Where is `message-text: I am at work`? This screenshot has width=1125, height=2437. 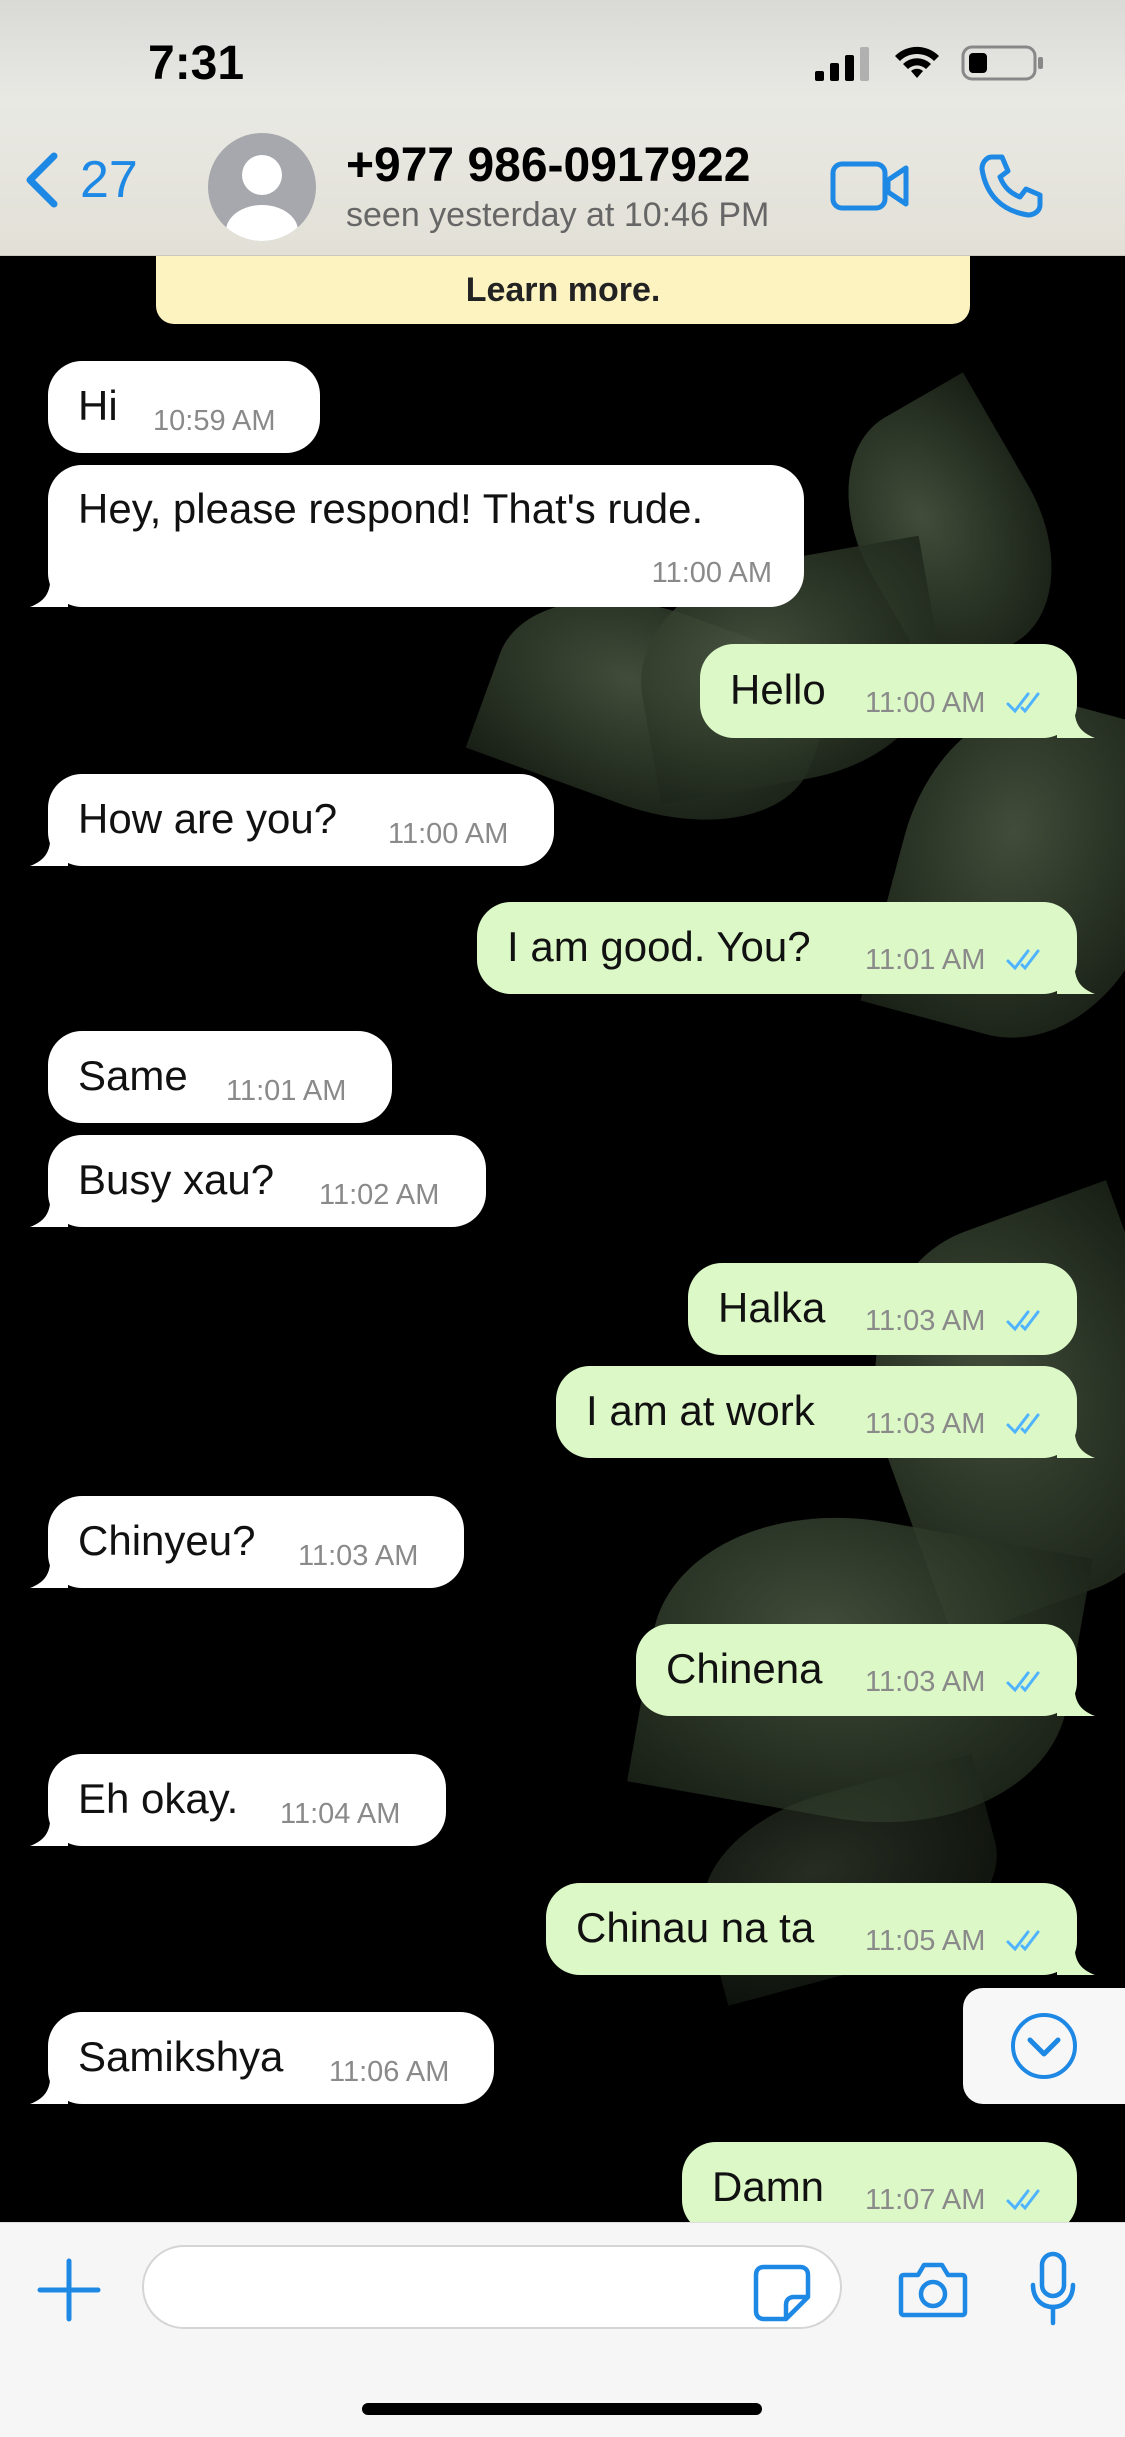
message-text: I am at work is located at coordinates (700, 1410).